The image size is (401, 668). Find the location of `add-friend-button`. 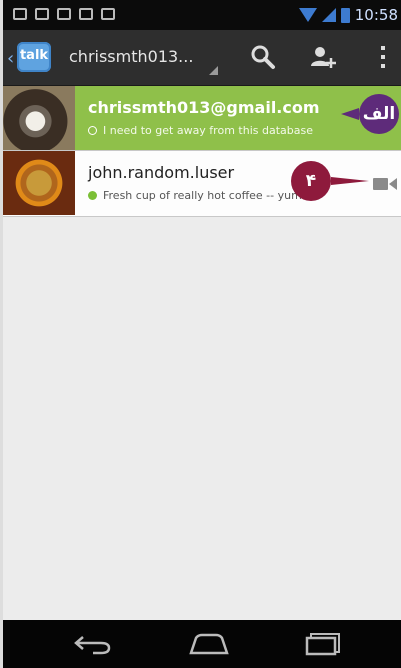

add-friend-button is located at coordinates (323, 57).